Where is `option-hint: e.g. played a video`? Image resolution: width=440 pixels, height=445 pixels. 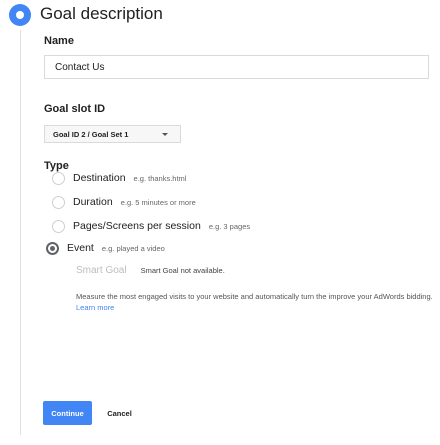
option-hint: e.g. played a video is located at coordinates (133, 248).